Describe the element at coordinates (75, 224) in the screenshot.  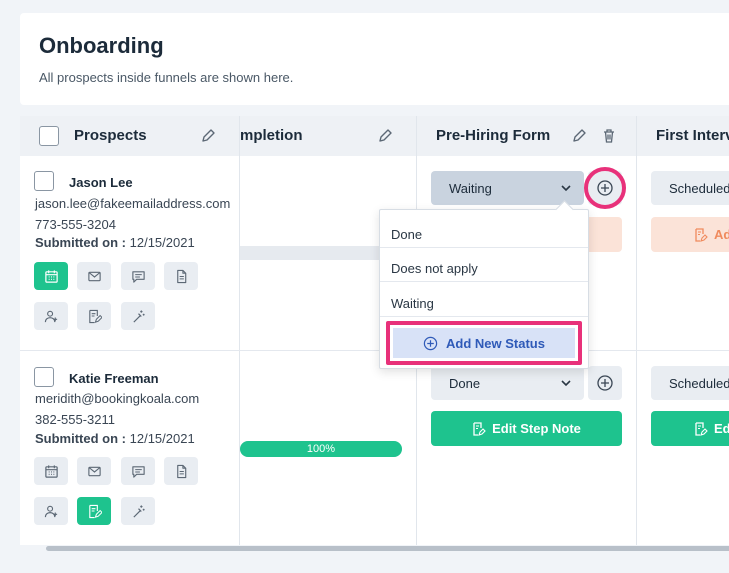
I see `prospect-phone: 773-555-3204` at that location.